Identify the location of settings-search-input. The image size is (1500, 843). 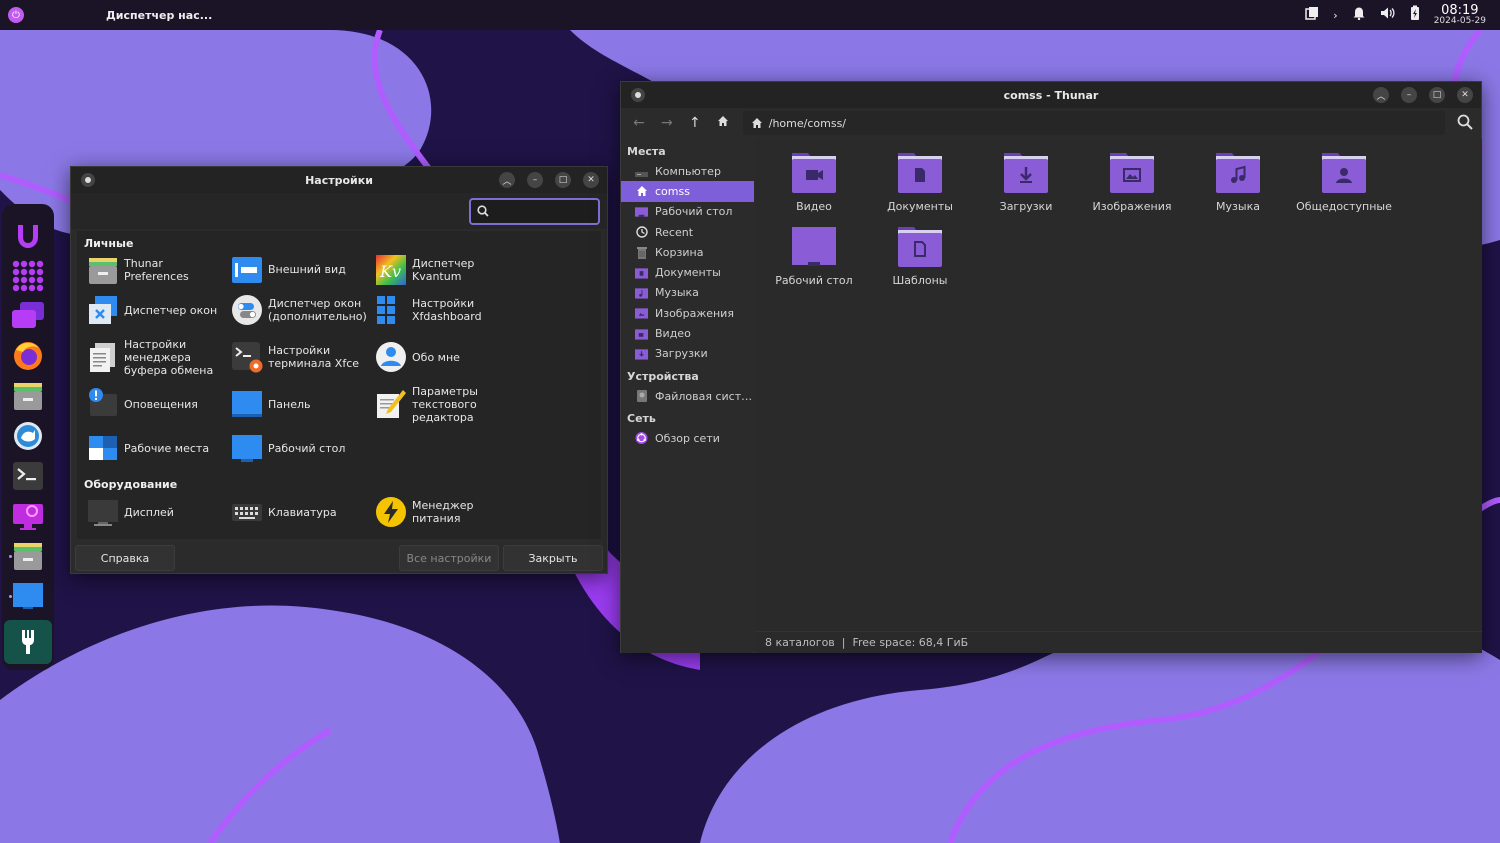
(543, 211).